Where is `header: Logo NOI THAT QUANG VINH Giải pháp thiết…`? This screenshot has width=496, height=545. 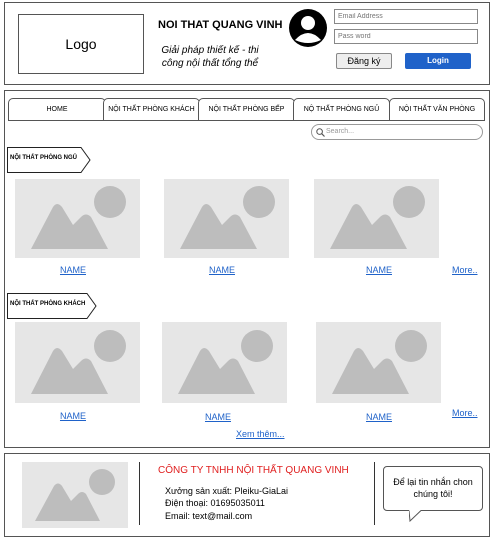
header: Logo NOI THAT QUANG VINH Giải pháp thiết… is located at coordinates (247, 43).